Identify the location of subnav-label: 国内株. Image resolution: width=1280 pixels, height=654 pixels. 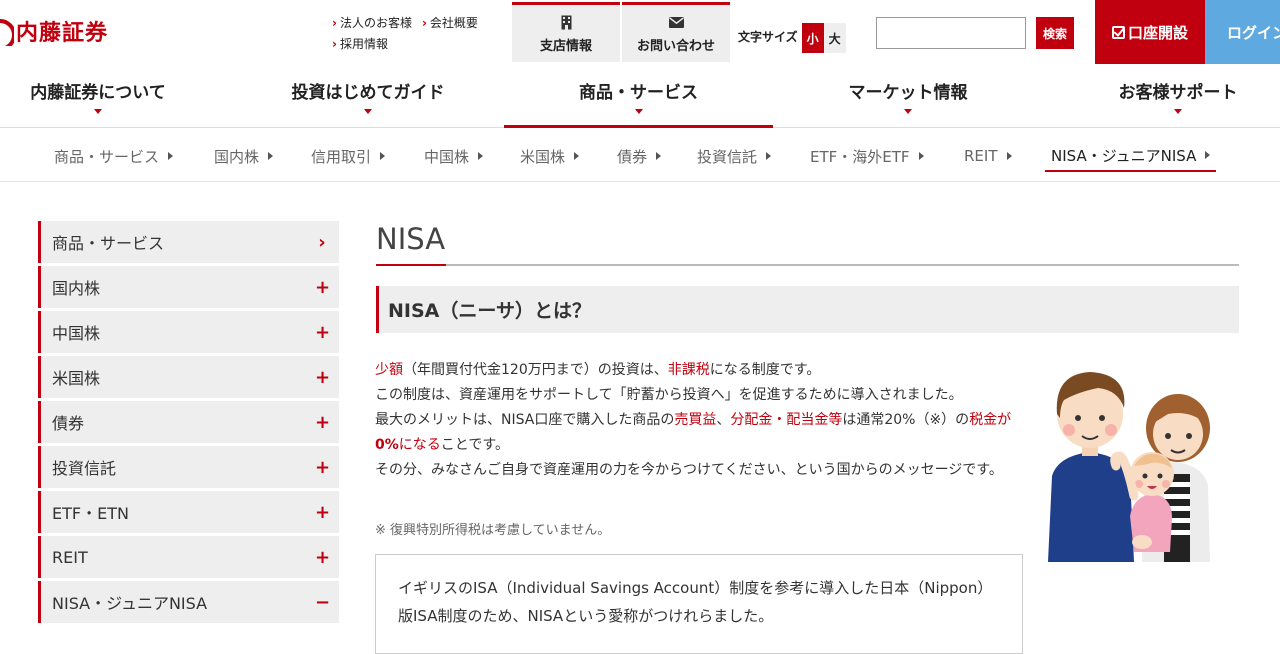
(237, 156).